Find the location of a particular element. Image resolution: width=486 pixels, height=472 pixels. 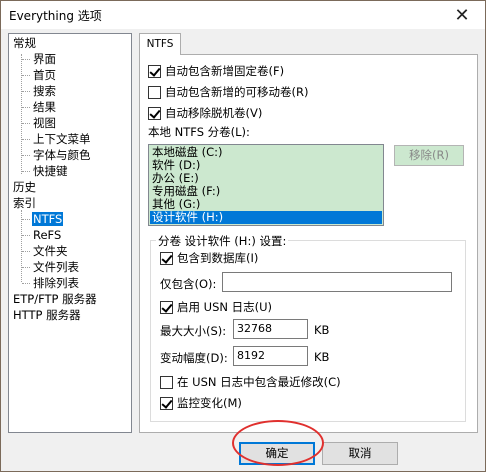

monitor-changes-checkbox: 监控变化(M) is located at coordinates (201, 403).